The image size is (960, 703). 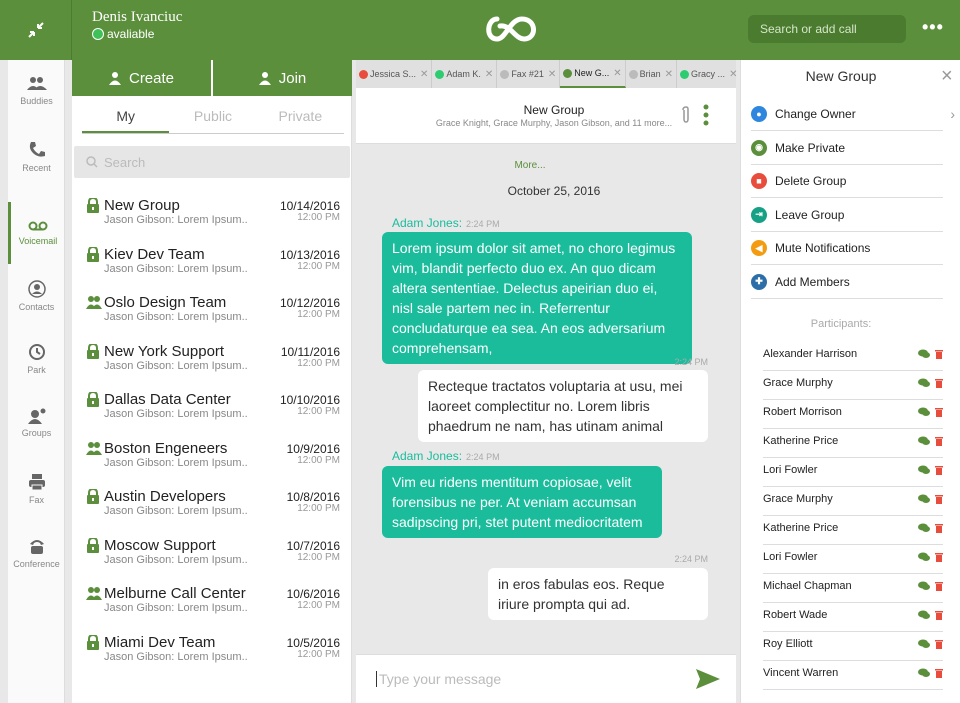 I want to click on join-button: Join, so click(x=282, y=78).